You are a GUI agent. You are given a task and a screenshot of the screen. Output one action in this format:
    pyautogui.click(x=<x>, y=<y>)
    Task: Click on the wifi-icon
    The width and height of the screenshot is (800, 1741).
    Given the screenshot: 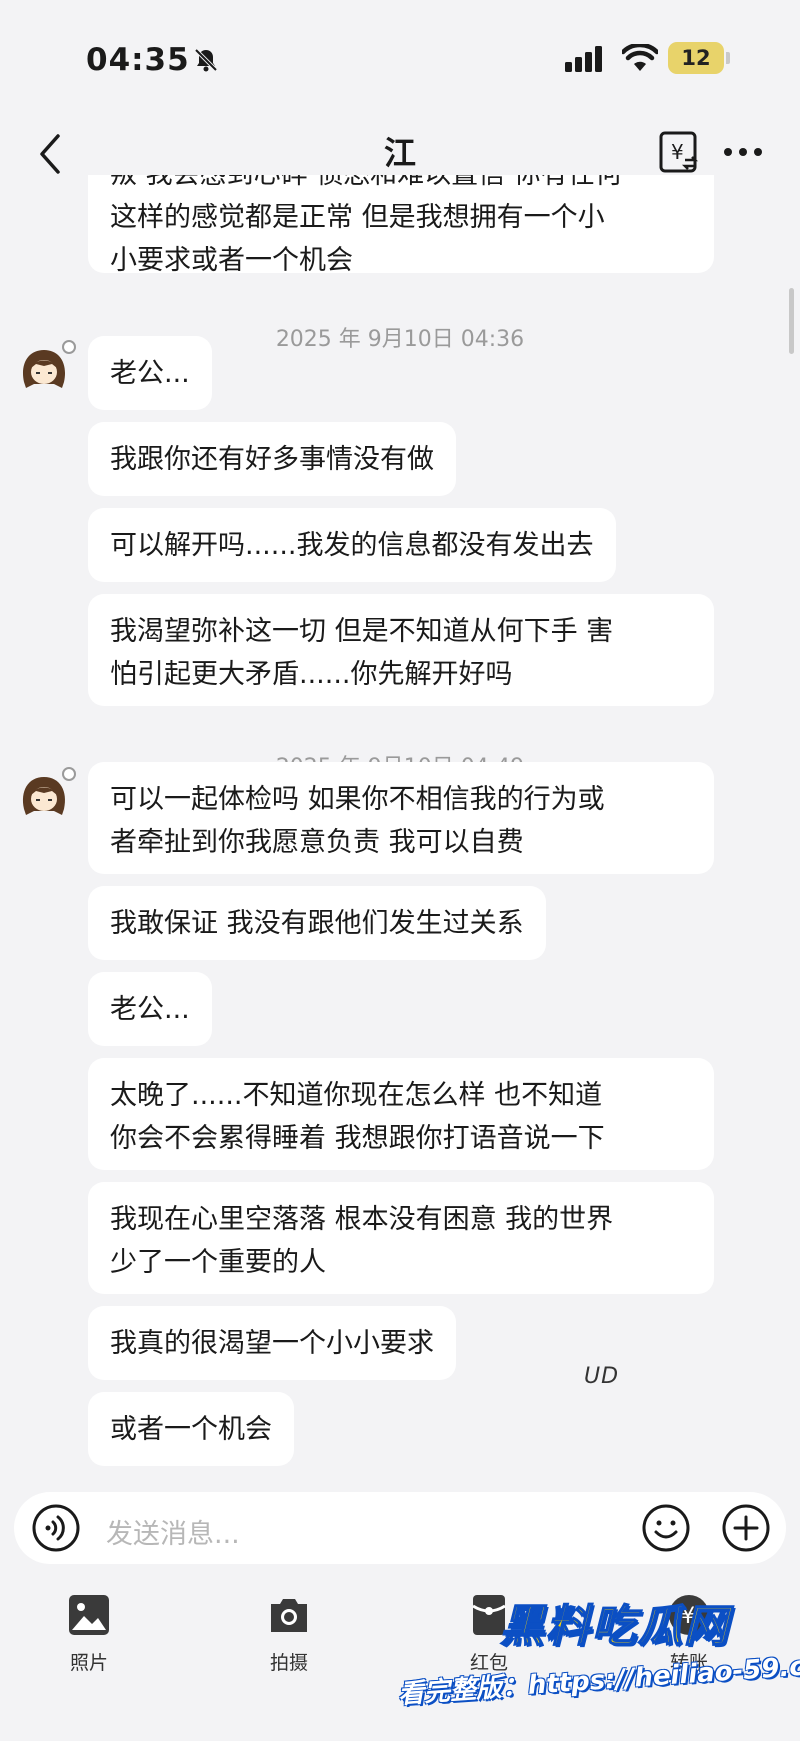 What is the action you would take?
    pyautogui.click(x=640, y=57)
    